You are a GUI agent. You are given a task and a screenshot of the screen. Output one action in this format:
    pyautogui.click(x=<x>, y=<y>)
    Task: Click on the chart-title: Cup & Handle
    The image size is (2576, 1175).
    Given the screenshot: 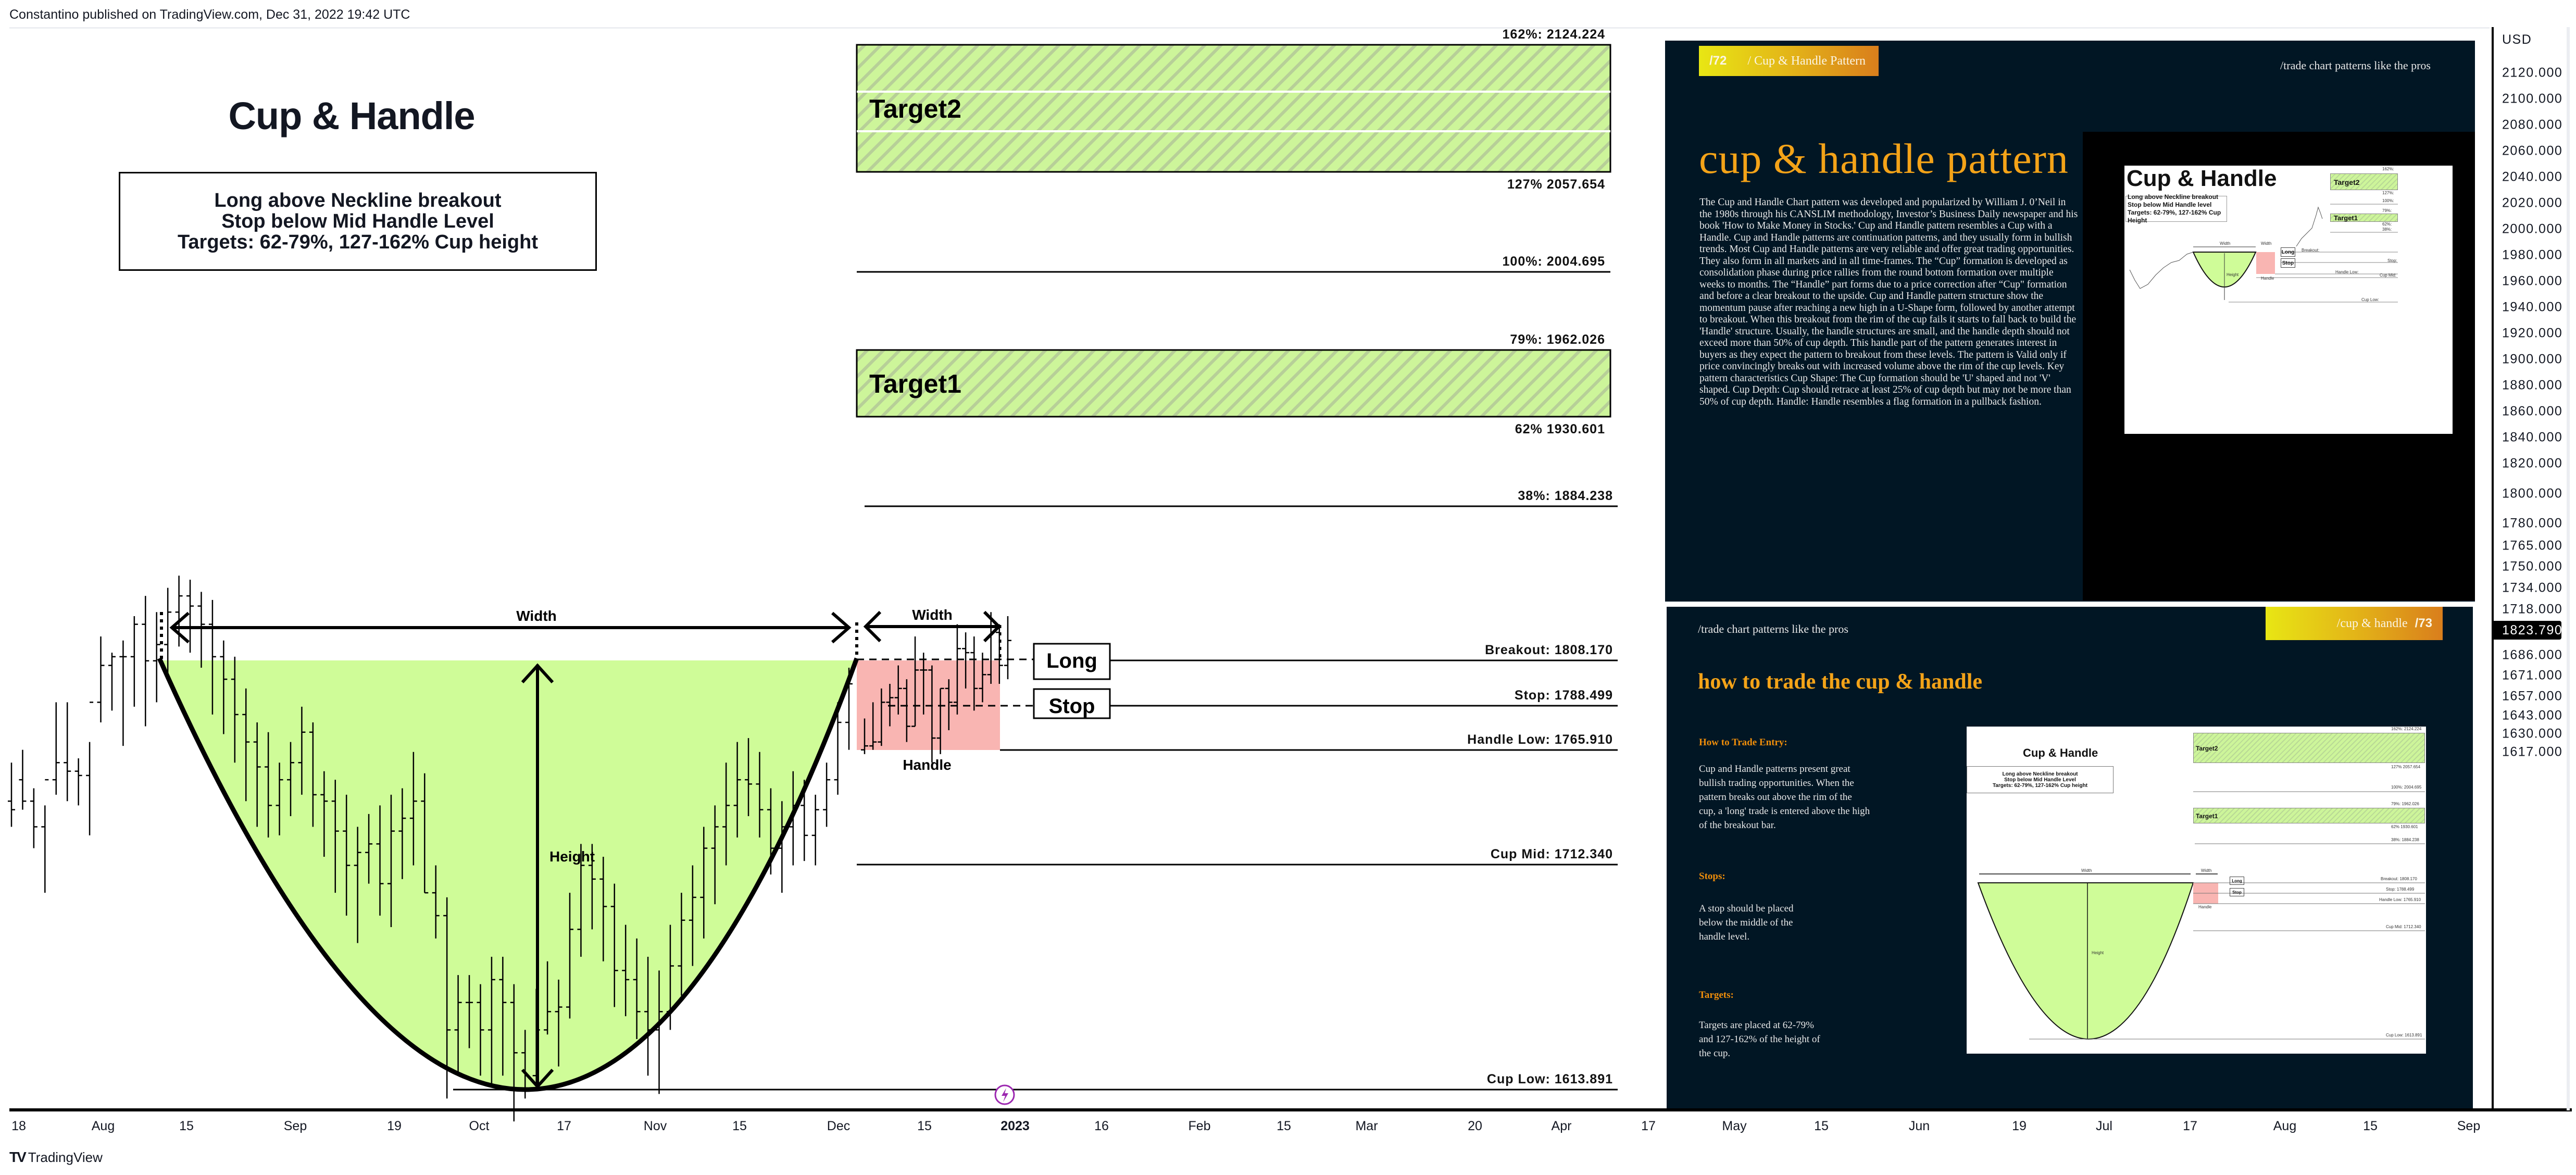 What is the action you would take?
    pyautogui.click(x=351, y=116)
    